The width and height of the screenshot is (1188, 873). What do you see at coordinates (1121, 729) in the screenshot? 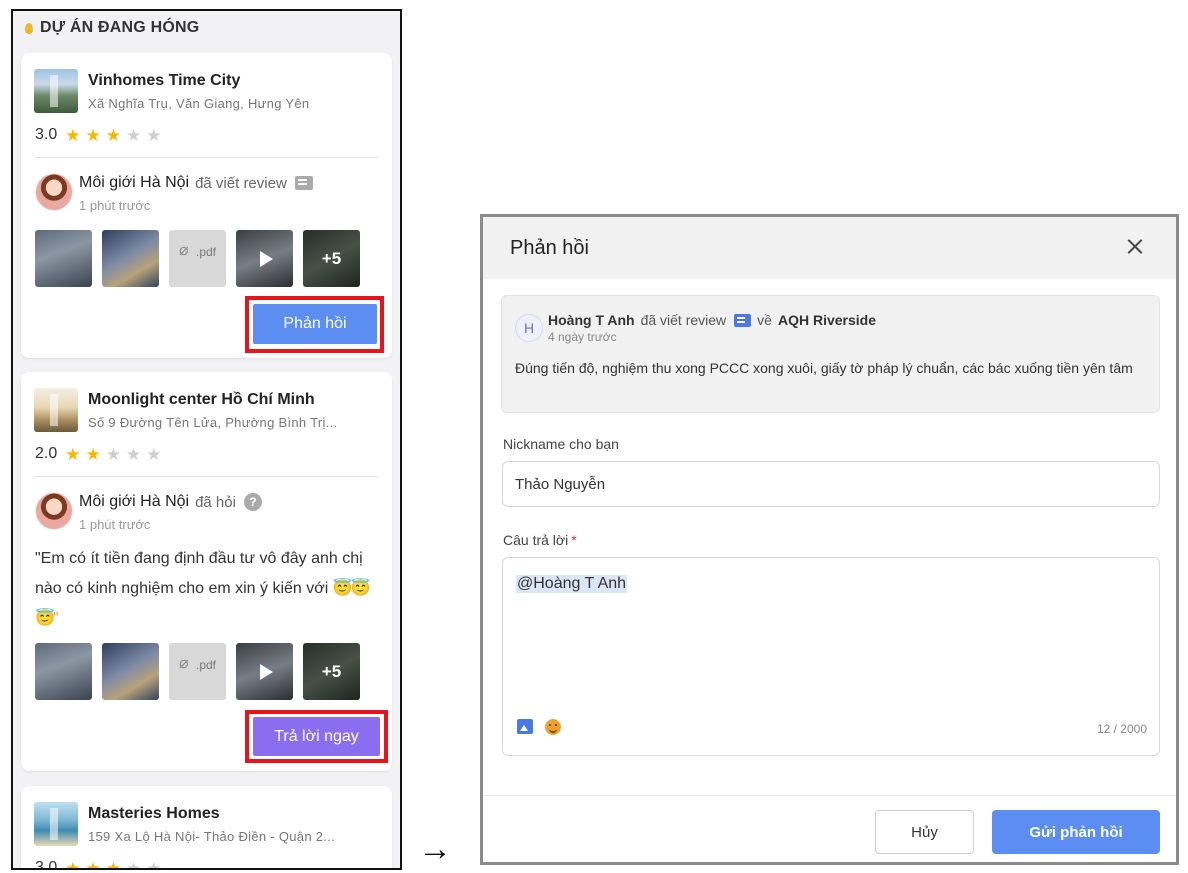
I see `char-counter: 12 / 2000` at bounding box center [1121, 729].